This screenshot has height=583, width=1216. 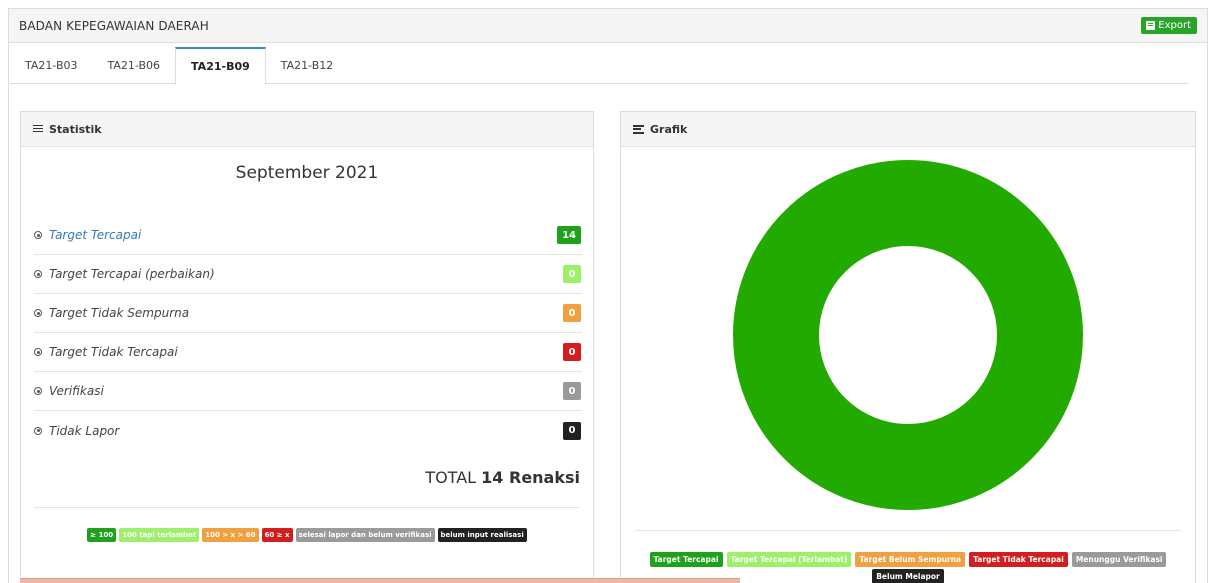 I want to click on tab-ta21-b03: TA21-B03, so click(x=51, y=65).